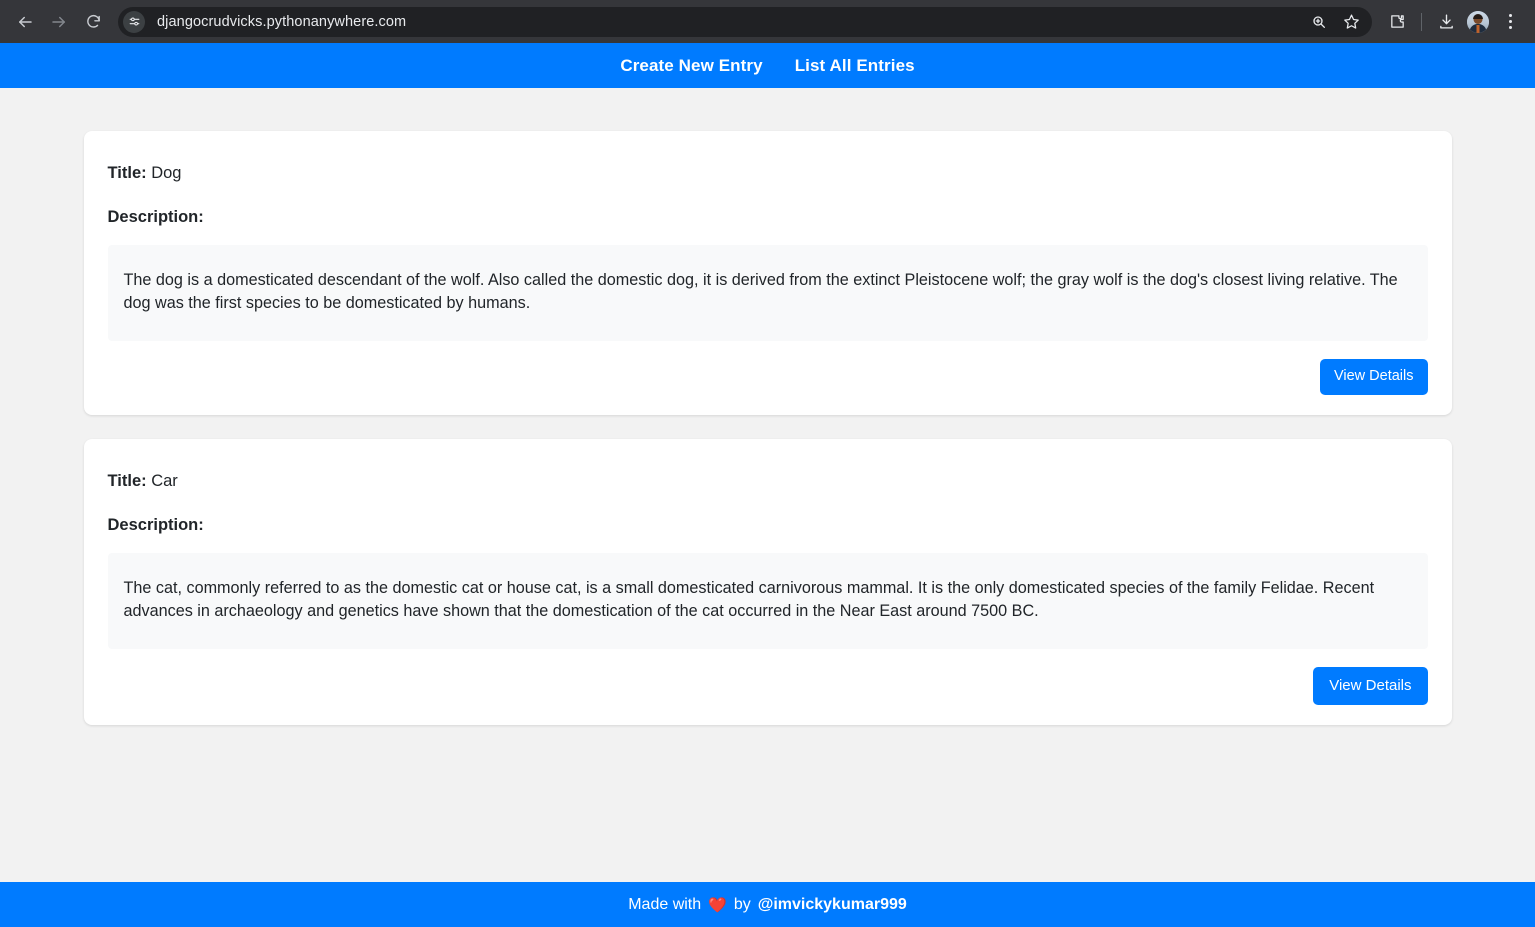  Describe the element at coordinates (1397, 22) in the screenshot. I see `extensions-puzzle-icon` at that location.